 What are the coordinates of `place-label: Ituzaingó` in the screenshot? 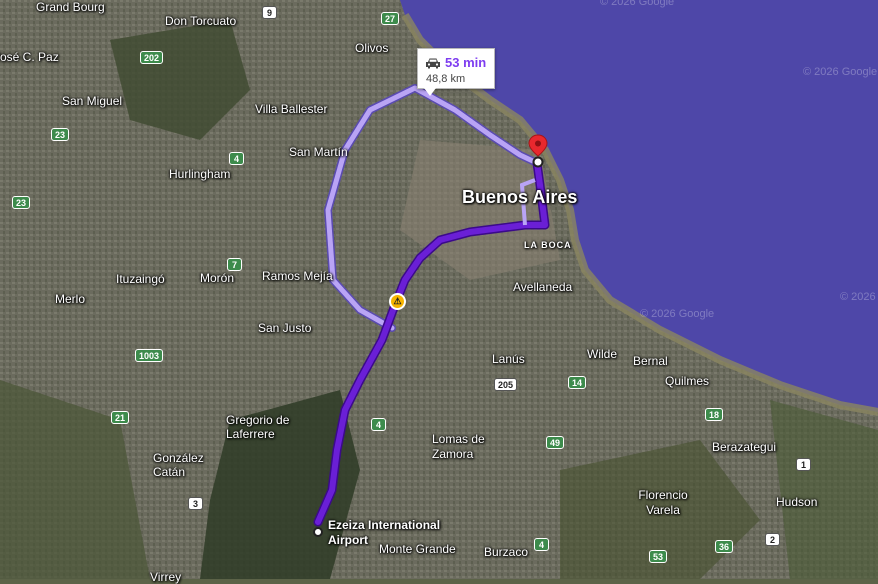 It's located at (140, 279).